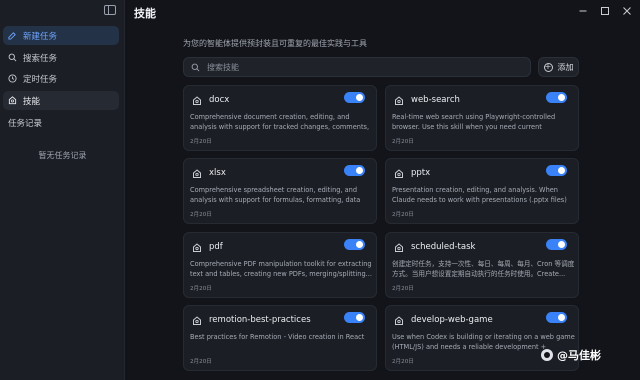  Describe the element at coordinates (565, 67) in the screenshot. I see `add-button-label: 添加` at that location.